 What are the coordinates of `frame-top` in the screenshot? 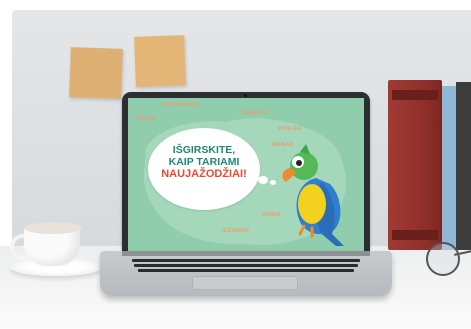 It's located at (235, 5).